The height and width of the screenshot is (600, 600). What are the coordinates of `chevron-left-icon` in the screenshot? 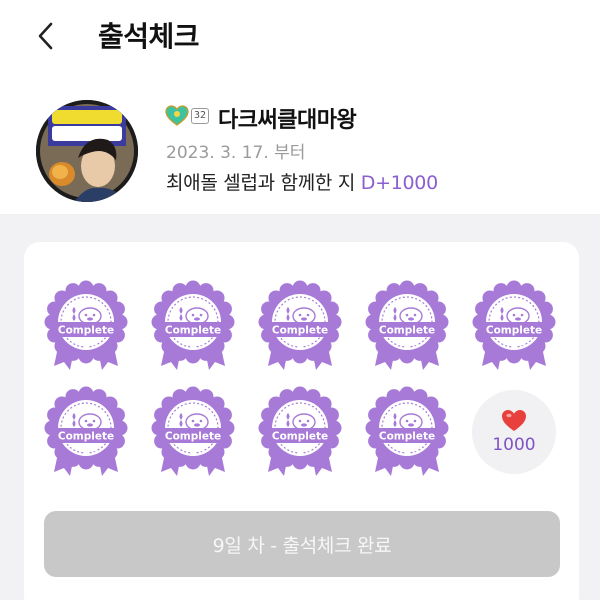 It's located at (45, 36).